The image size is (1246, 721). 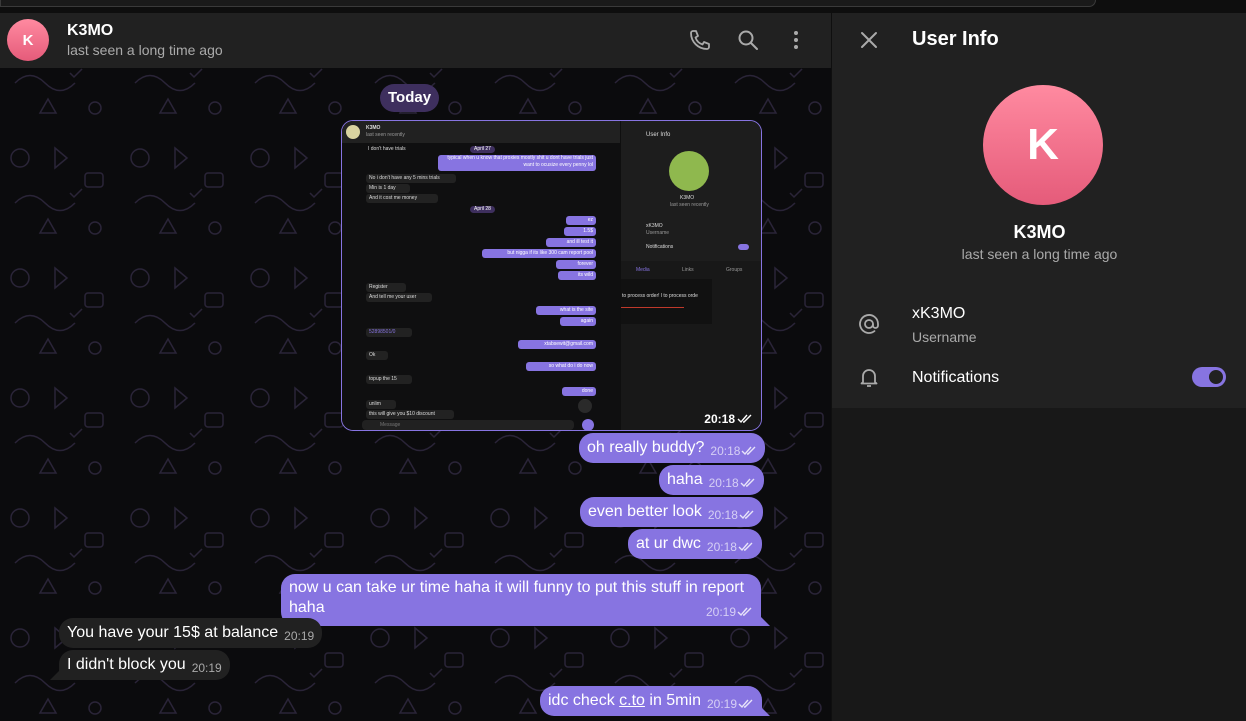 What do you see at coordinates (389, 379) in the screenshot?
I see `mini-msg: topup the 15` at bounding box center [389, 379].